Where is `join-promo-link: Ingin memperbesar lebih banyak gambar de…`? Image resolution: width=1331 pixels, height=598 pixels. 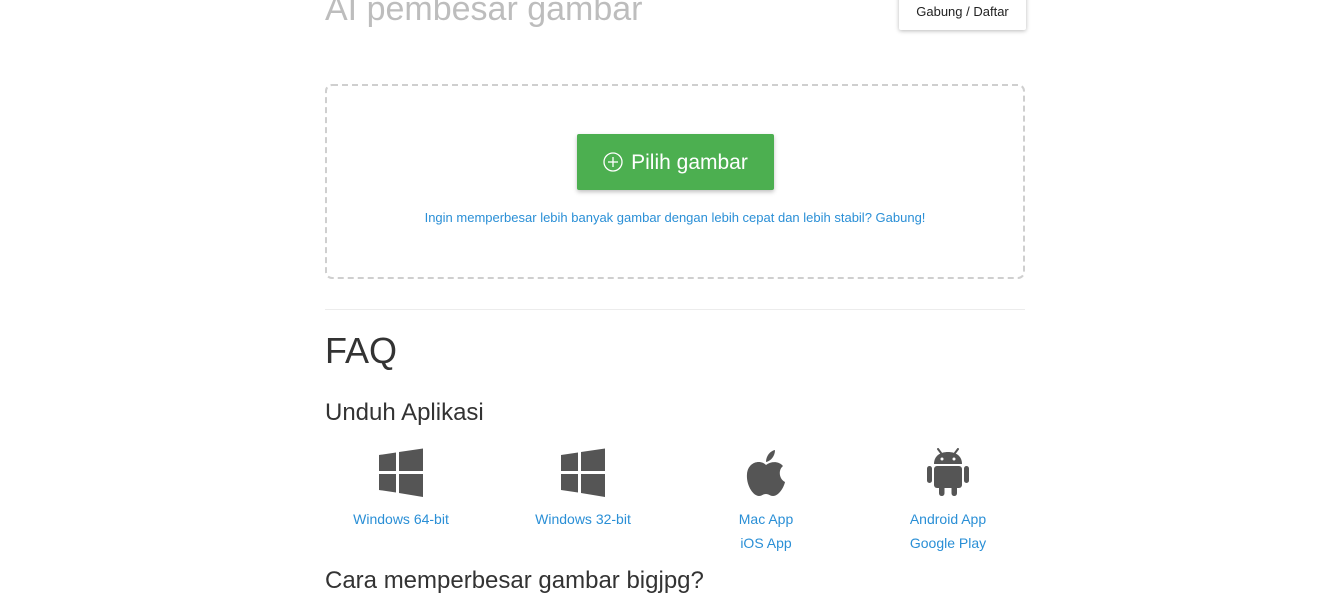
join-promo-link: Ingin memperbesar lebih banyak gambar de… is located at coordinates (675, 217).